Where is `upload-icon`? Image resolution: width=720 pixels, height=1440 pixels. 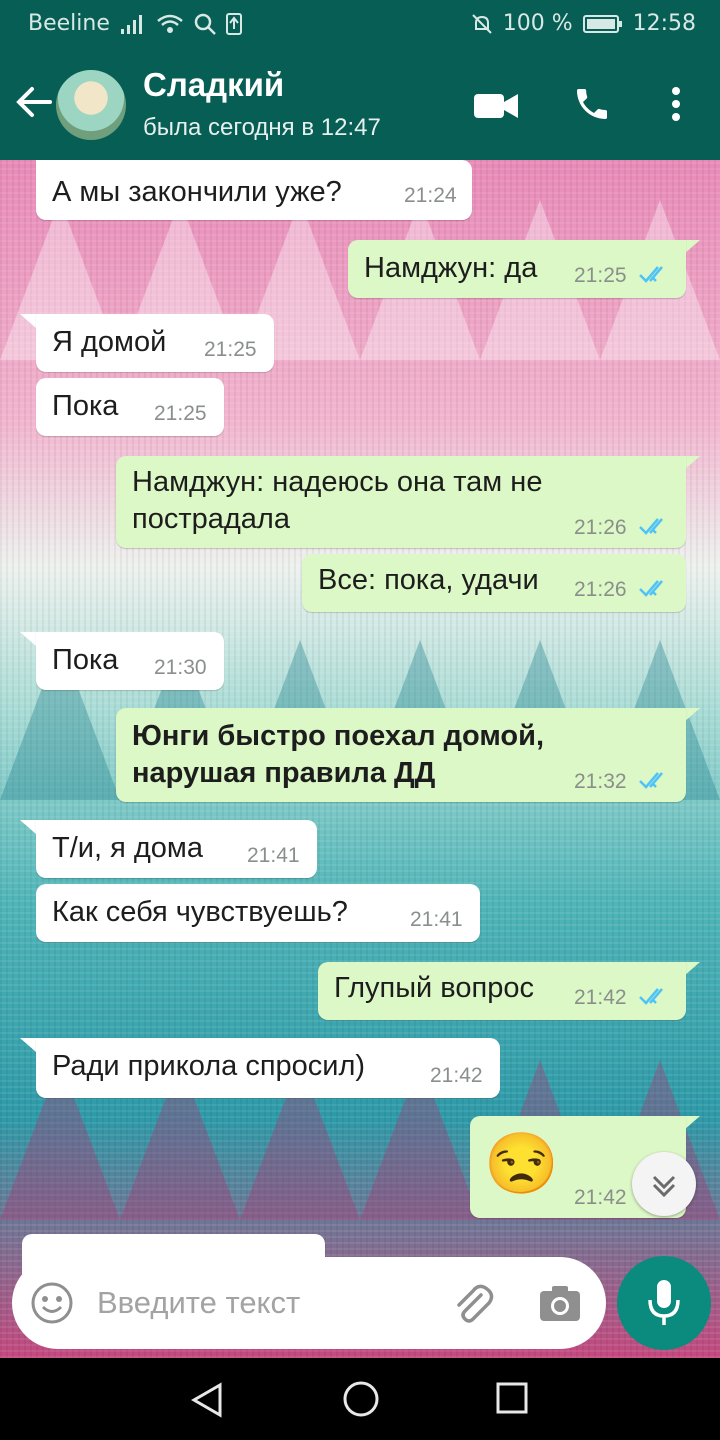 upload-icon is located at coordinates (233, 23).